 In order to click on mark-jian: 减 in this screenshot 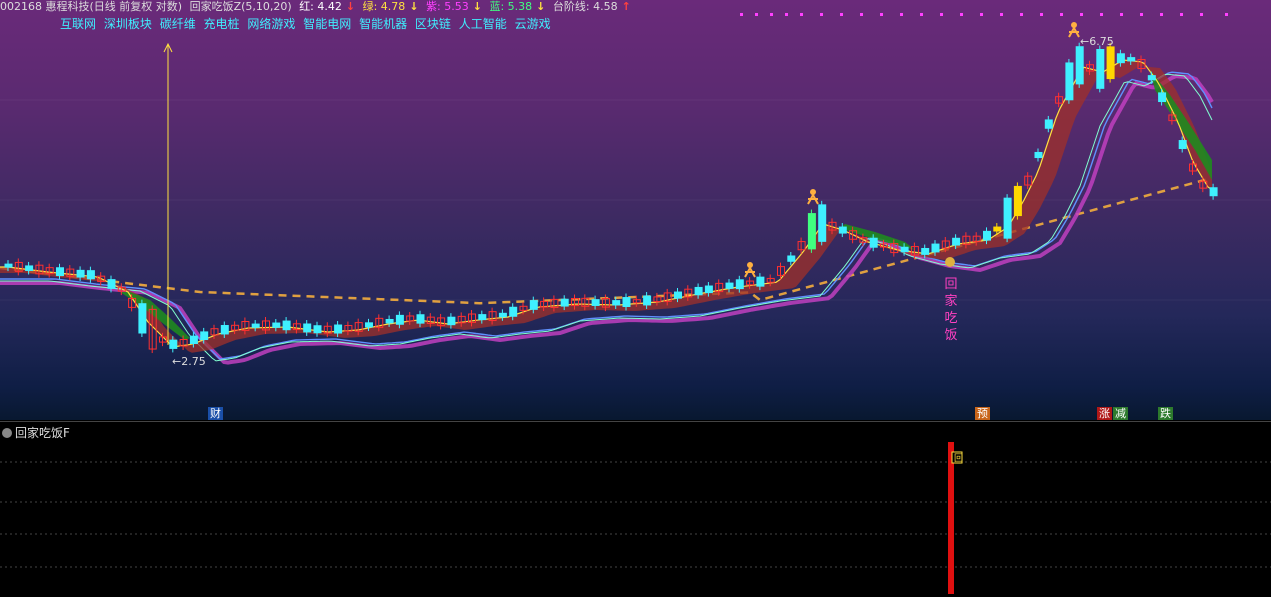, I will do `click(1120, 413)`.